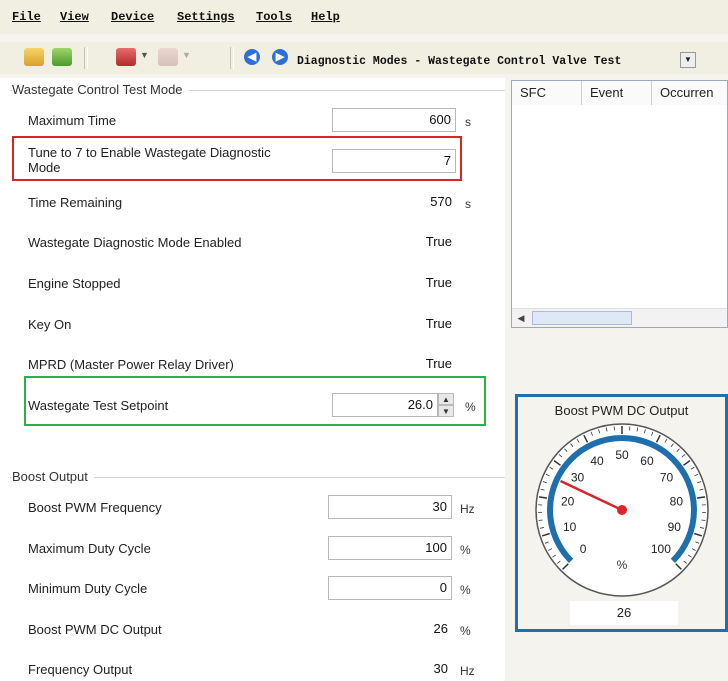  I want to click on gauge-value-readout: 26, so click(624, 613).